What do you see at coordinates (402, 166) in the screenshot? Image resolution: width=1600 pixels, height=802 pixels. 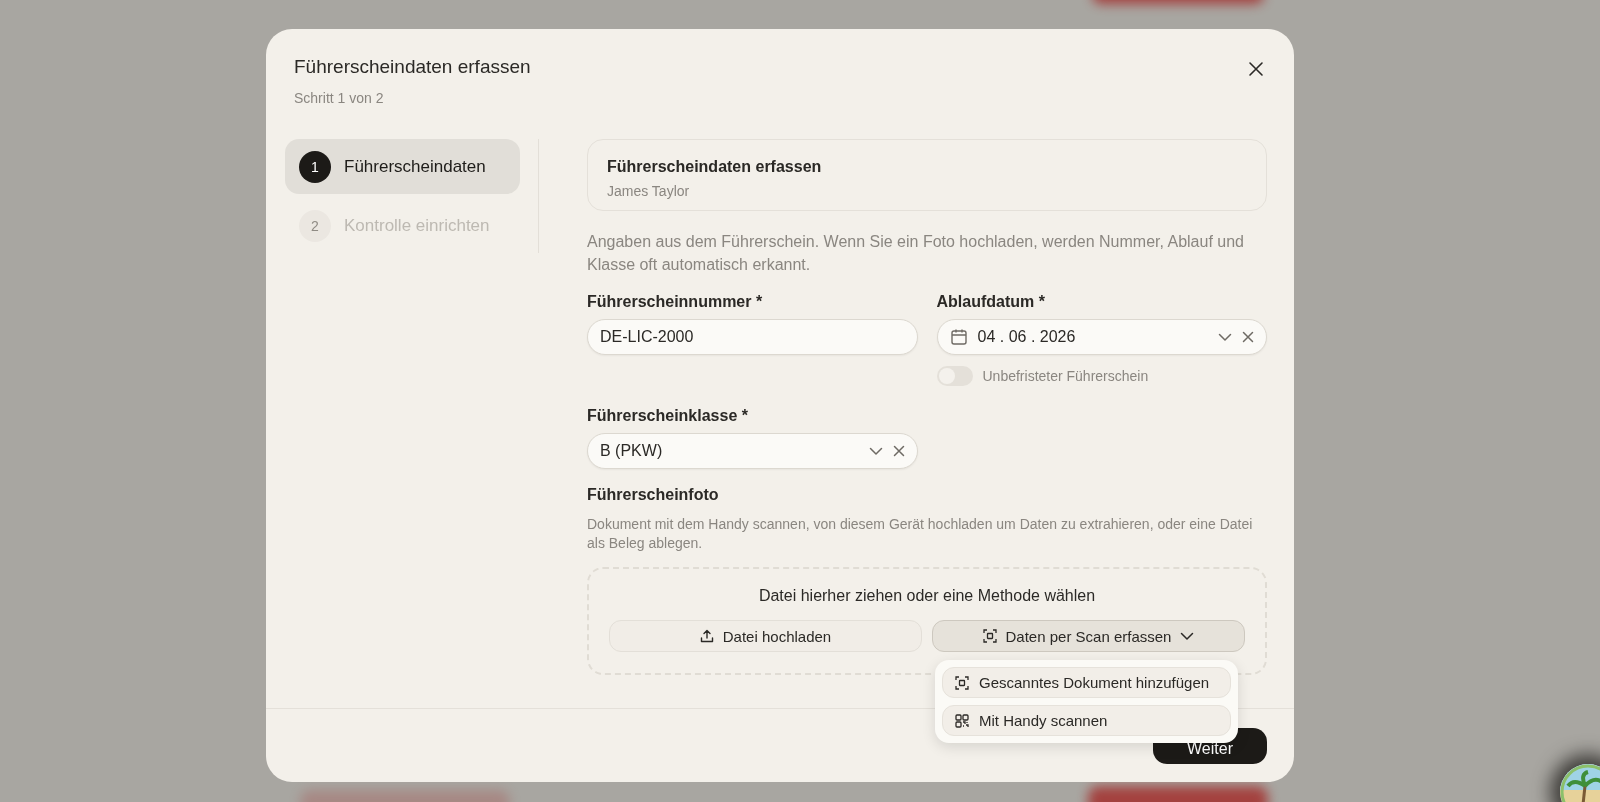 I see `step-item: 1 Führerscheindaten` at bounding box center [402, 166].